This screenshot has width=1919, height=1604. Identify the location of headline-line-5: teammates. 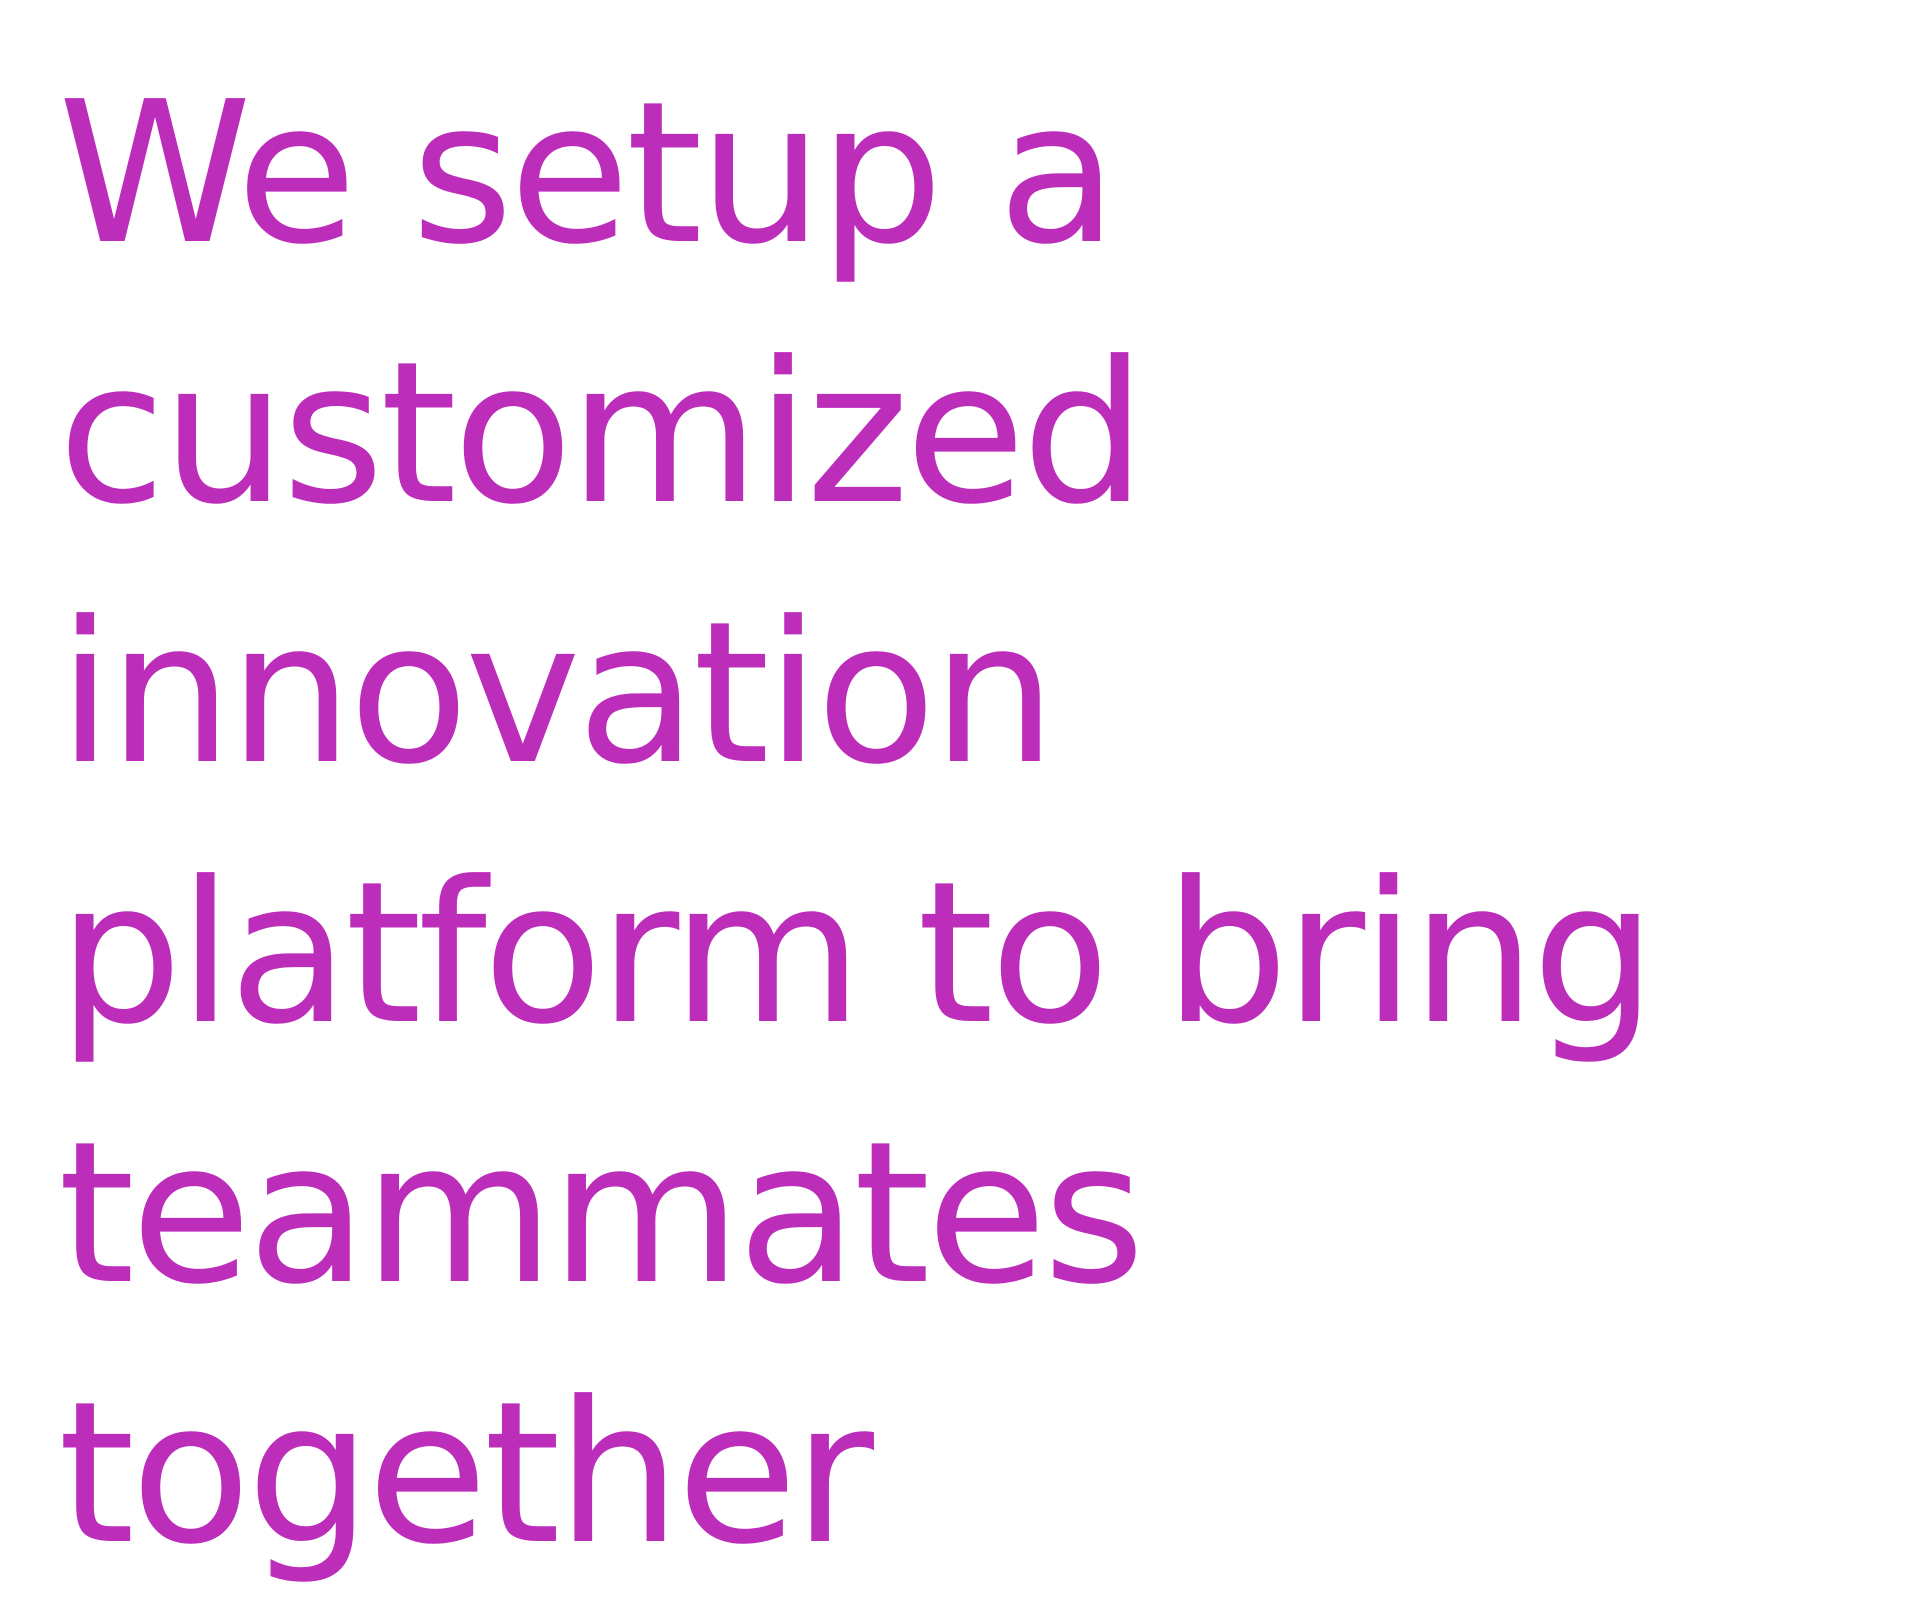
(601, 1214).